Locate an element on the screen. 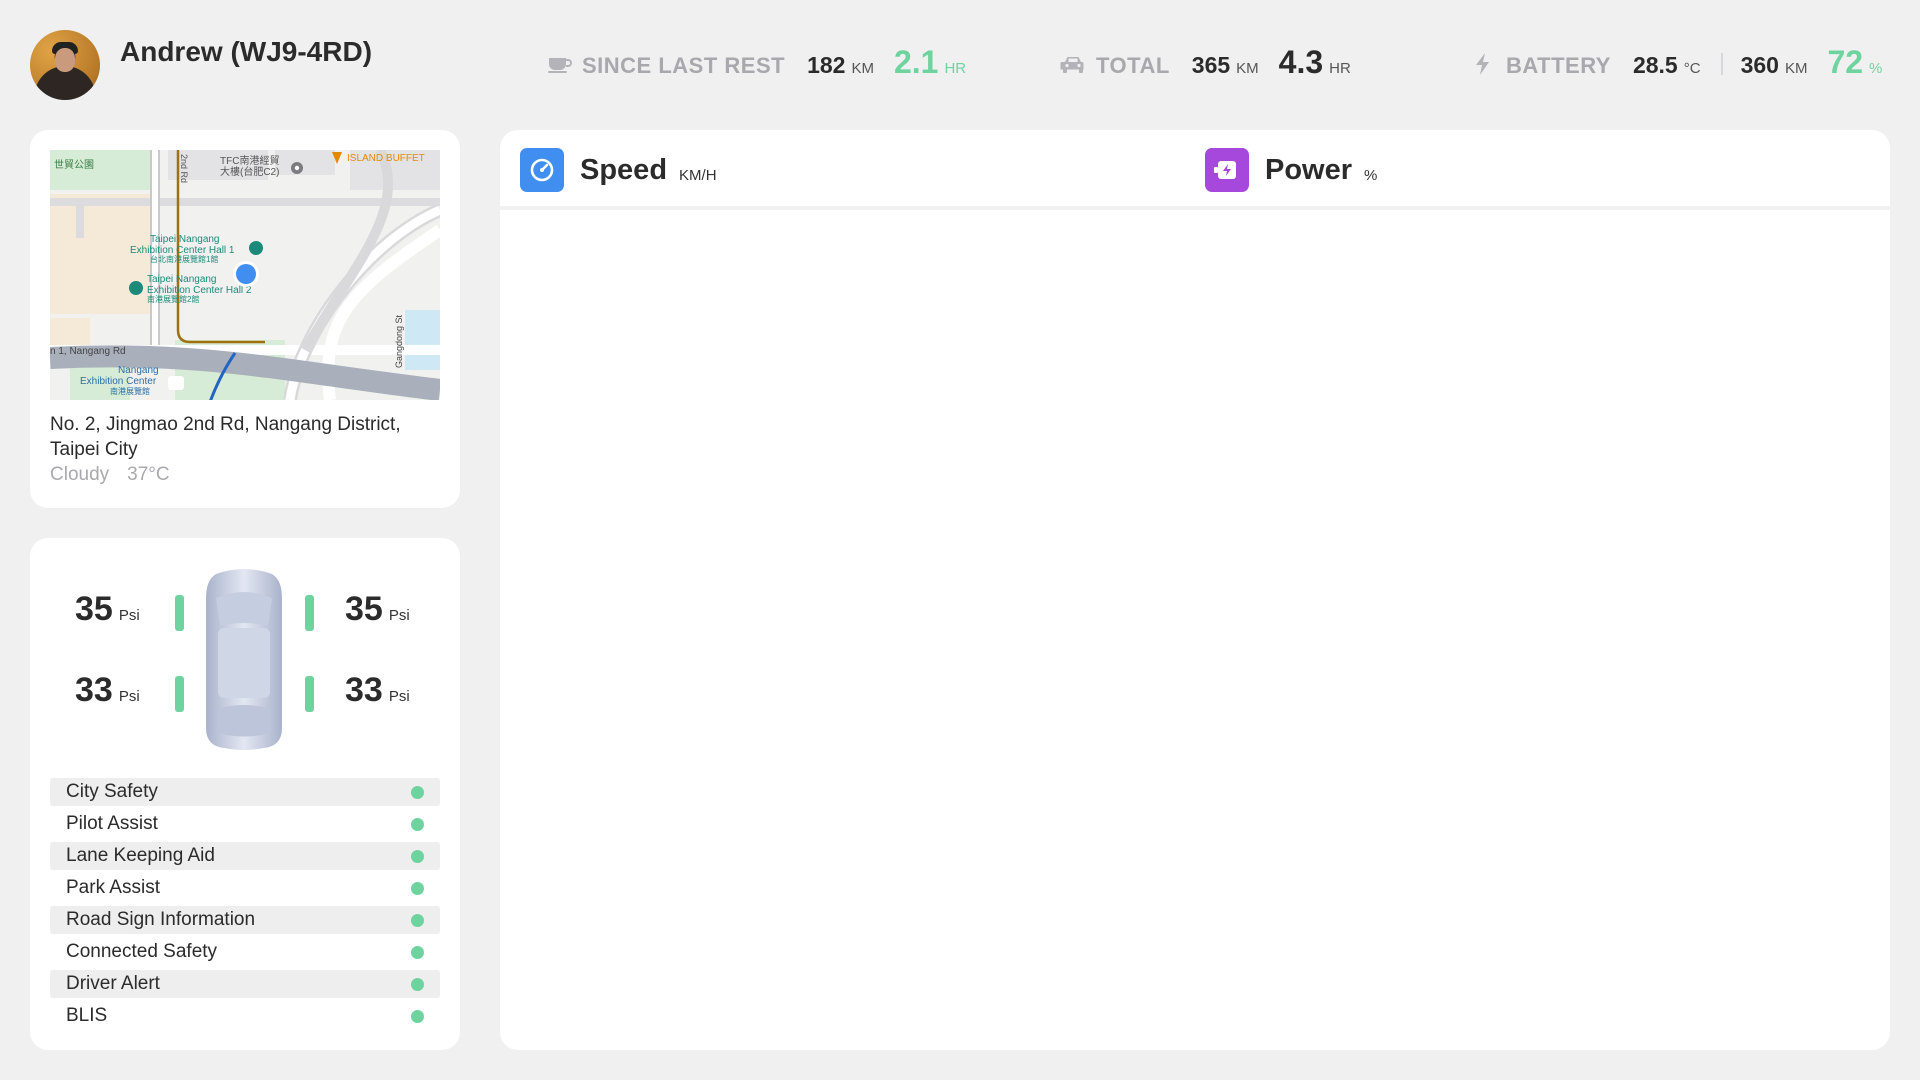 The image size is (1920, 1080). svg-text: ISLAND BUFFET is located at coordinates (386, 158).